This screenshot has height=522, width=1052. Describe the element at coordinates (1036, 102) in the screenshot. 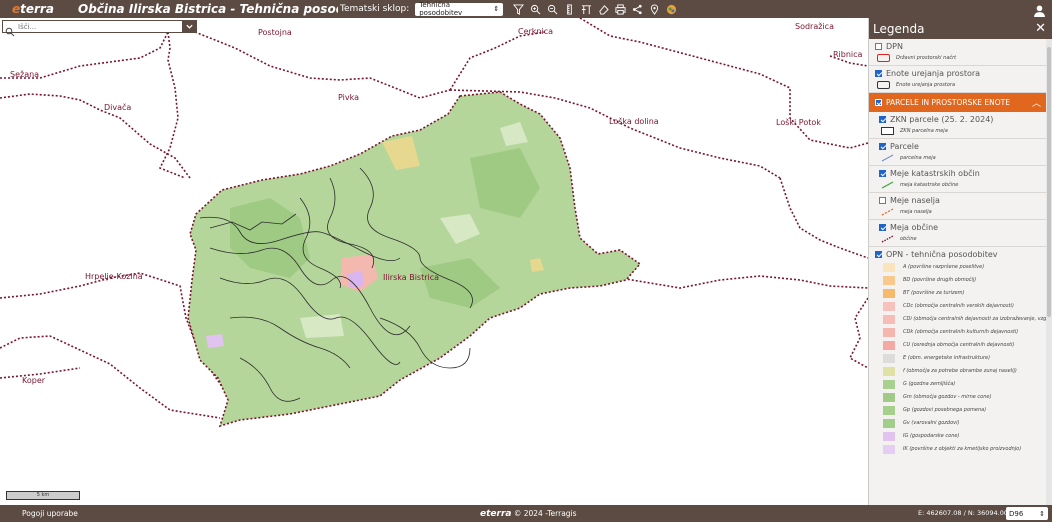

I see `chevron-up-icon: ︿` at that location.